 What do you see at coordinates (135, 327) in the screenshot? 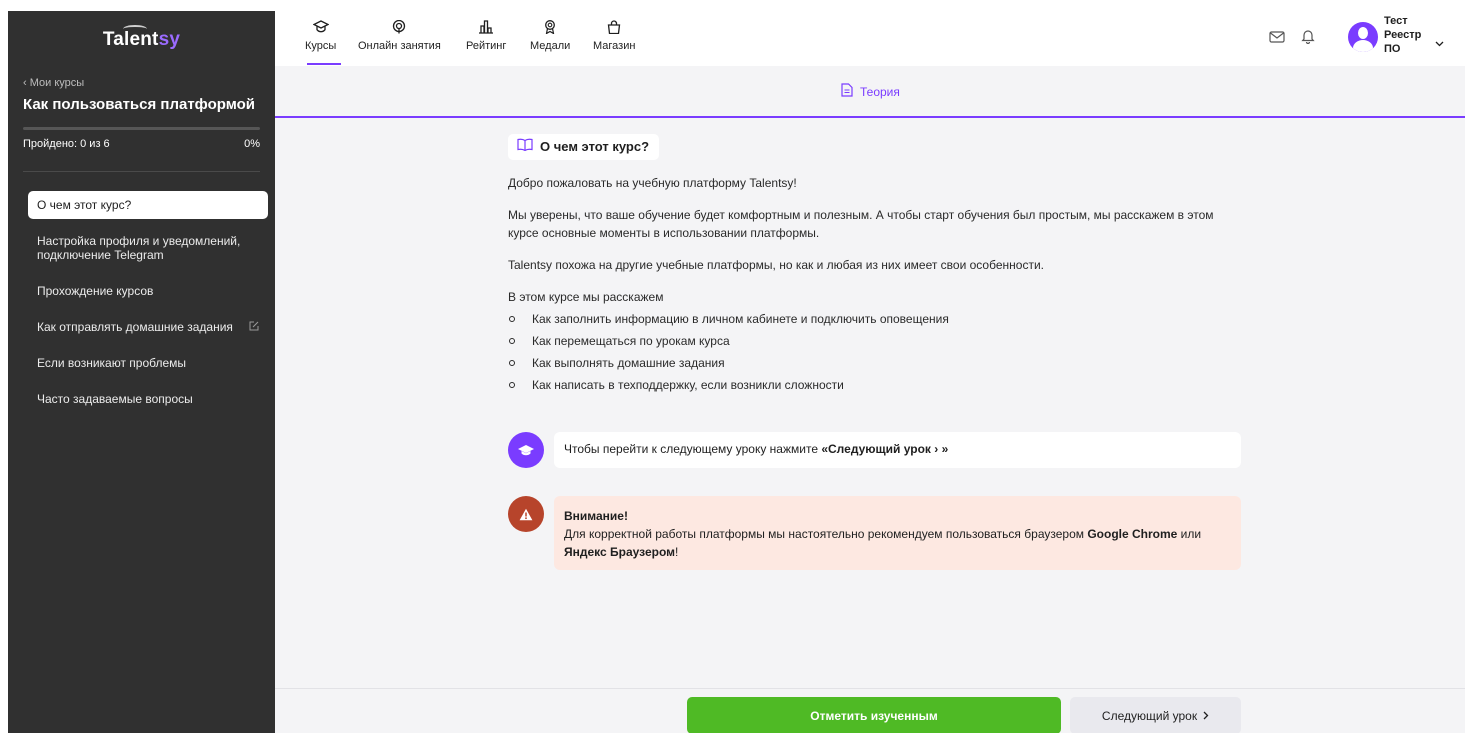
I see `lesson-label: Как отправлять домашние задания` at bounding box center [135, 327].